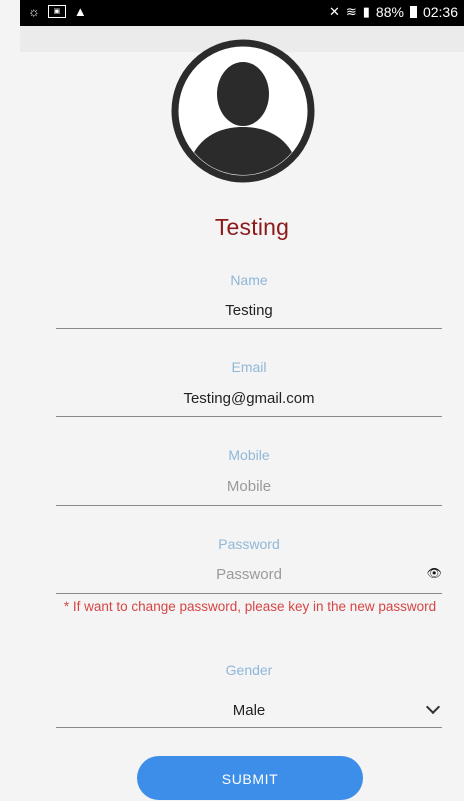  I want to click on warning-icon: ▲, so click(80, 11).